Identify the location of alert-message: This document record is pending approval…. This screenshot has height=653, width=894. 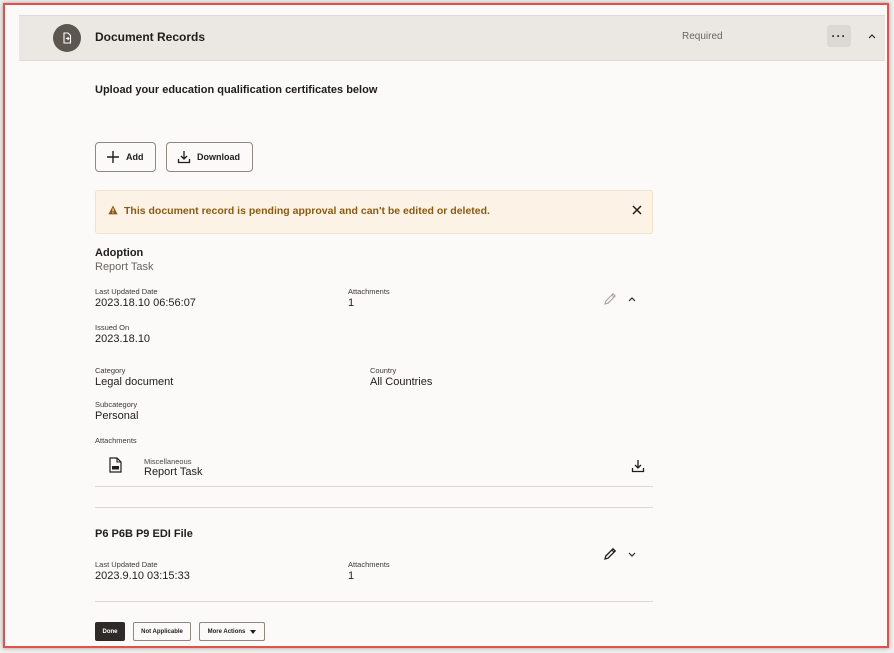
(307, 211).